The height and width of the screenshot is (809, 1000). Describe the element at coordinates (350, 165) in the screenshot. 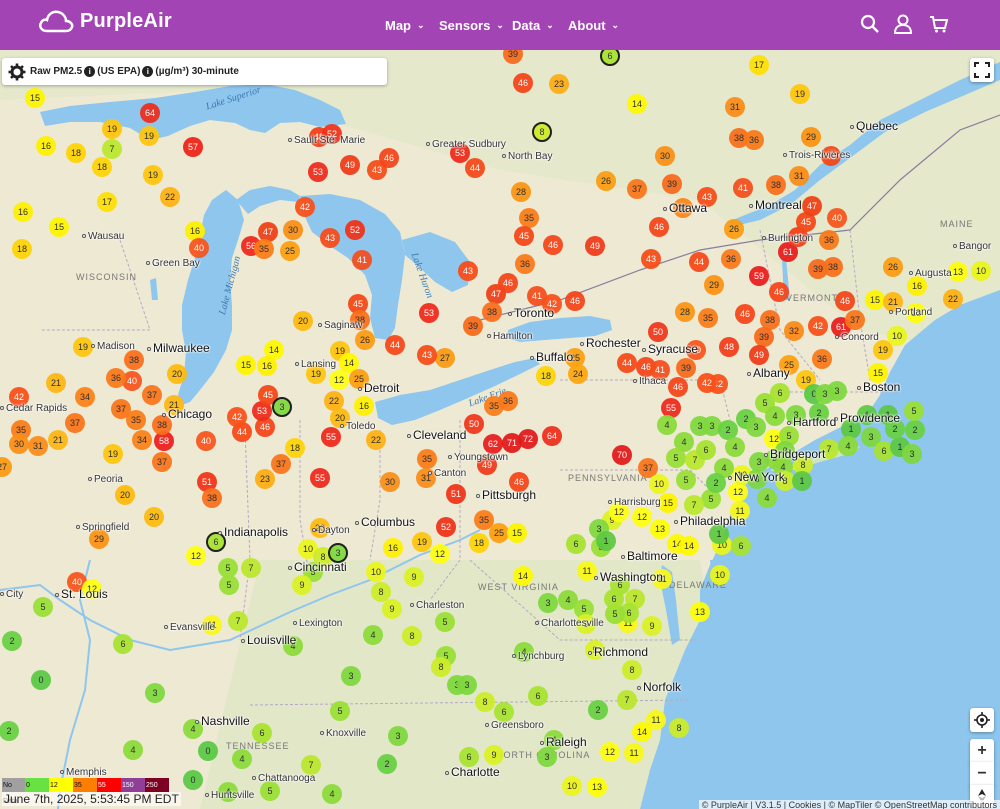

I see `sensor-marker: 49` at that location.